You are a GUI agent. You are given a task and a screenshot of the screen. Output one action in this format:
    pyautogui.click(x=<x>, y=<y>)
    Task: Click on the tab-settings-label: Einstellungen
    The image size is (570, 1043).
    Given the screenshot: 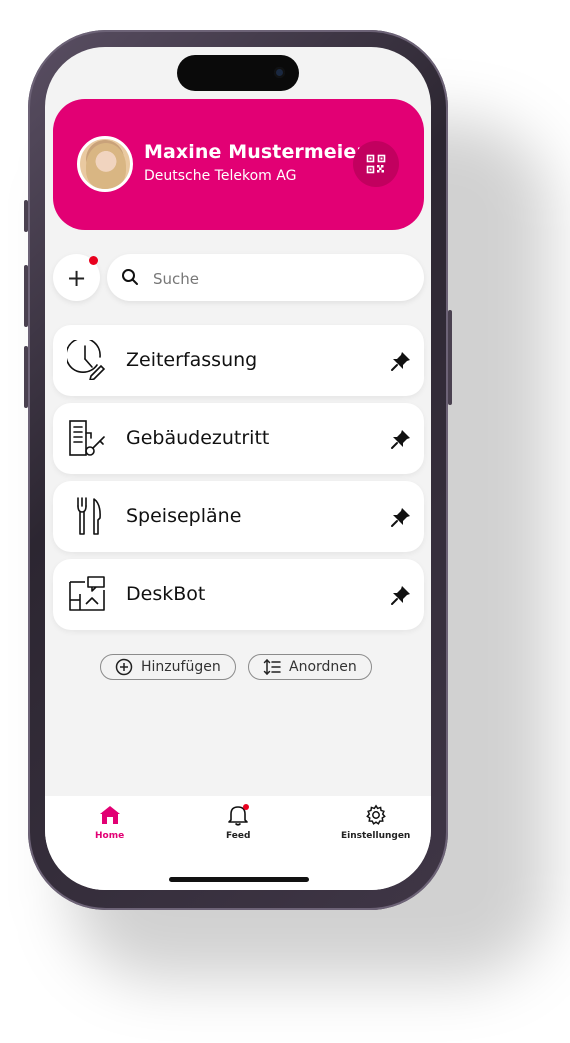 What is the action you would take?
    pyautogui.click(x=376, y=836)
    